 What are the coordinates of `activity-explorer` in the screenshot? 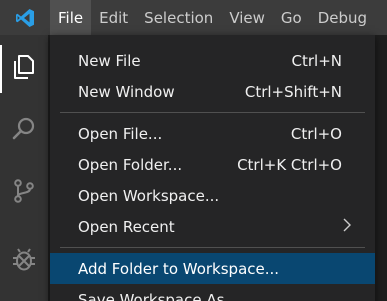 It's located at (24, 69).